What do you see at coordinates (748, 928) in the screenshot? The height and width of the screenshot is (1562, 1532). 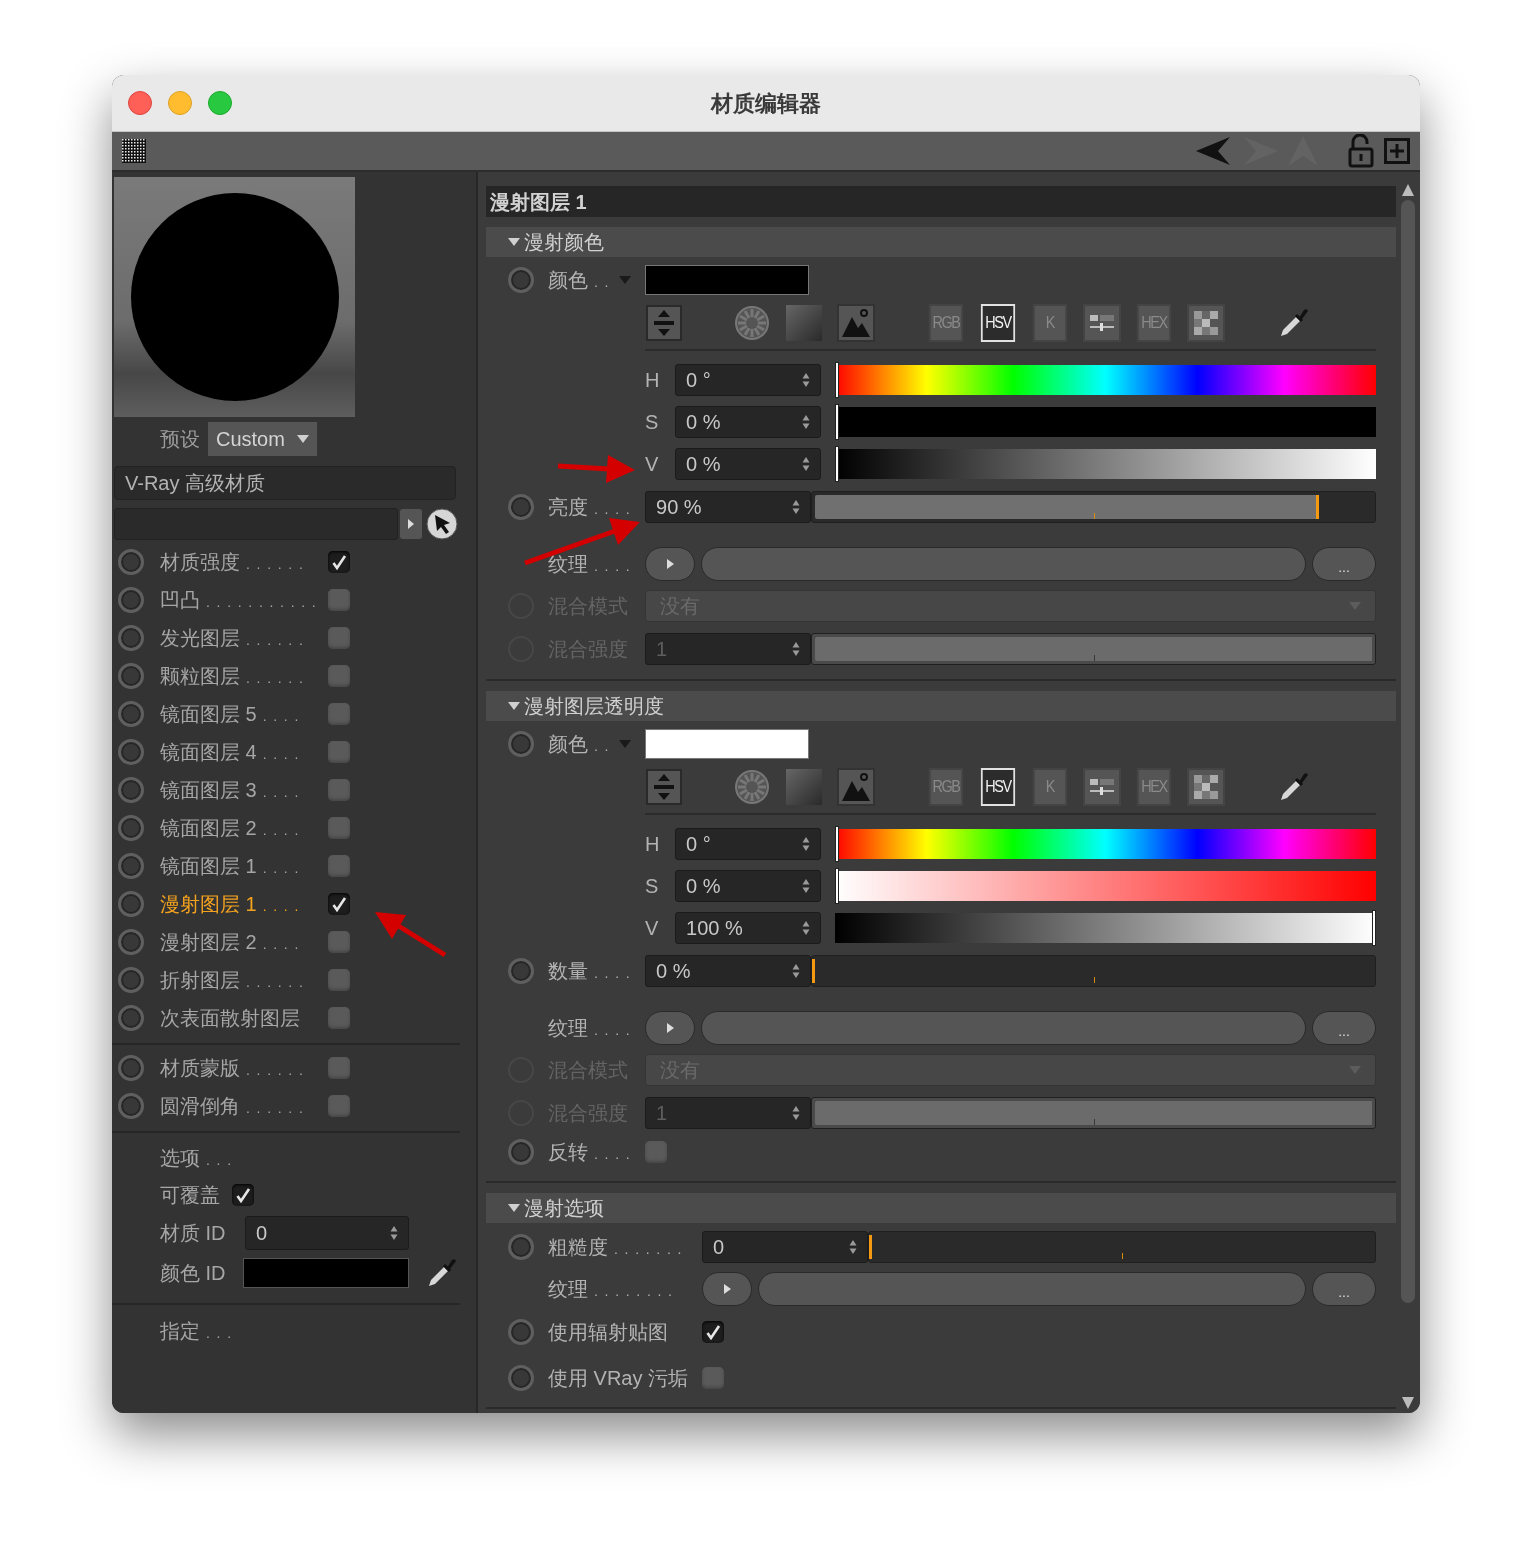 I see `number-field: 100 %` at bounding box center [748, 928].